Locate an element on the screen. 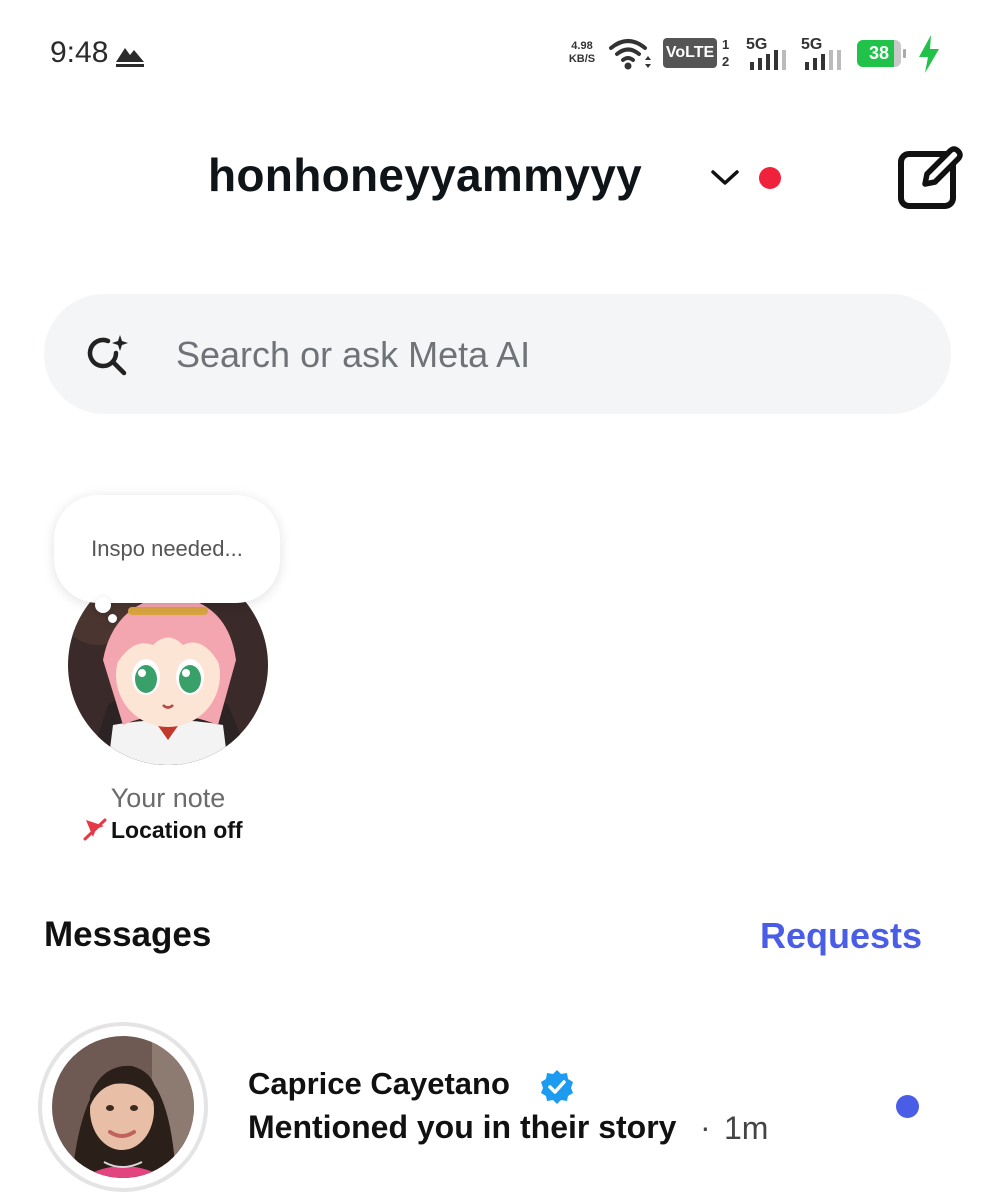 The width and height of the screenshot is (995, 1200). search-input is located at coordinates (526, 355).